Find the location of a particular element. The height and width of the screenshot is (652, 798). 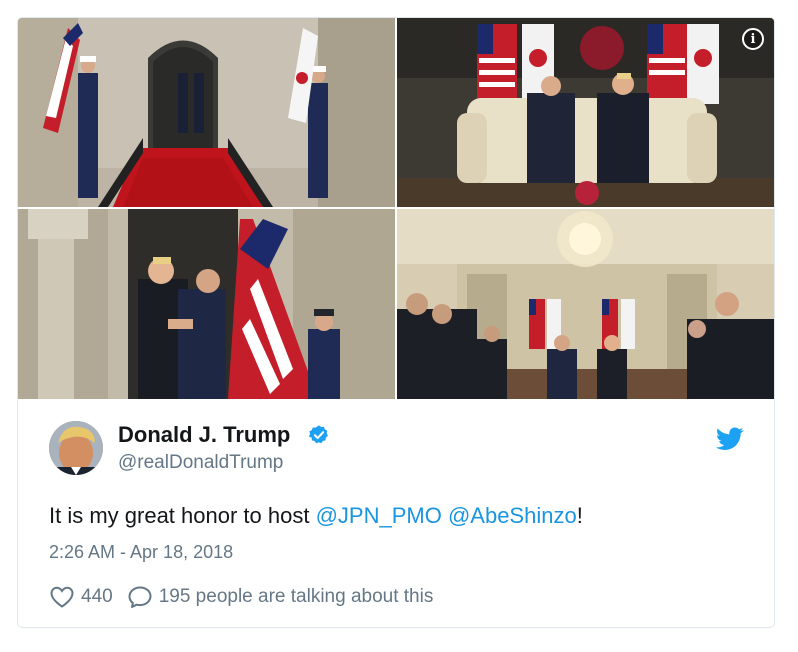

timestamp: 2:26 AM - Apr 18, 2018 is located at coordinates (141, 552).